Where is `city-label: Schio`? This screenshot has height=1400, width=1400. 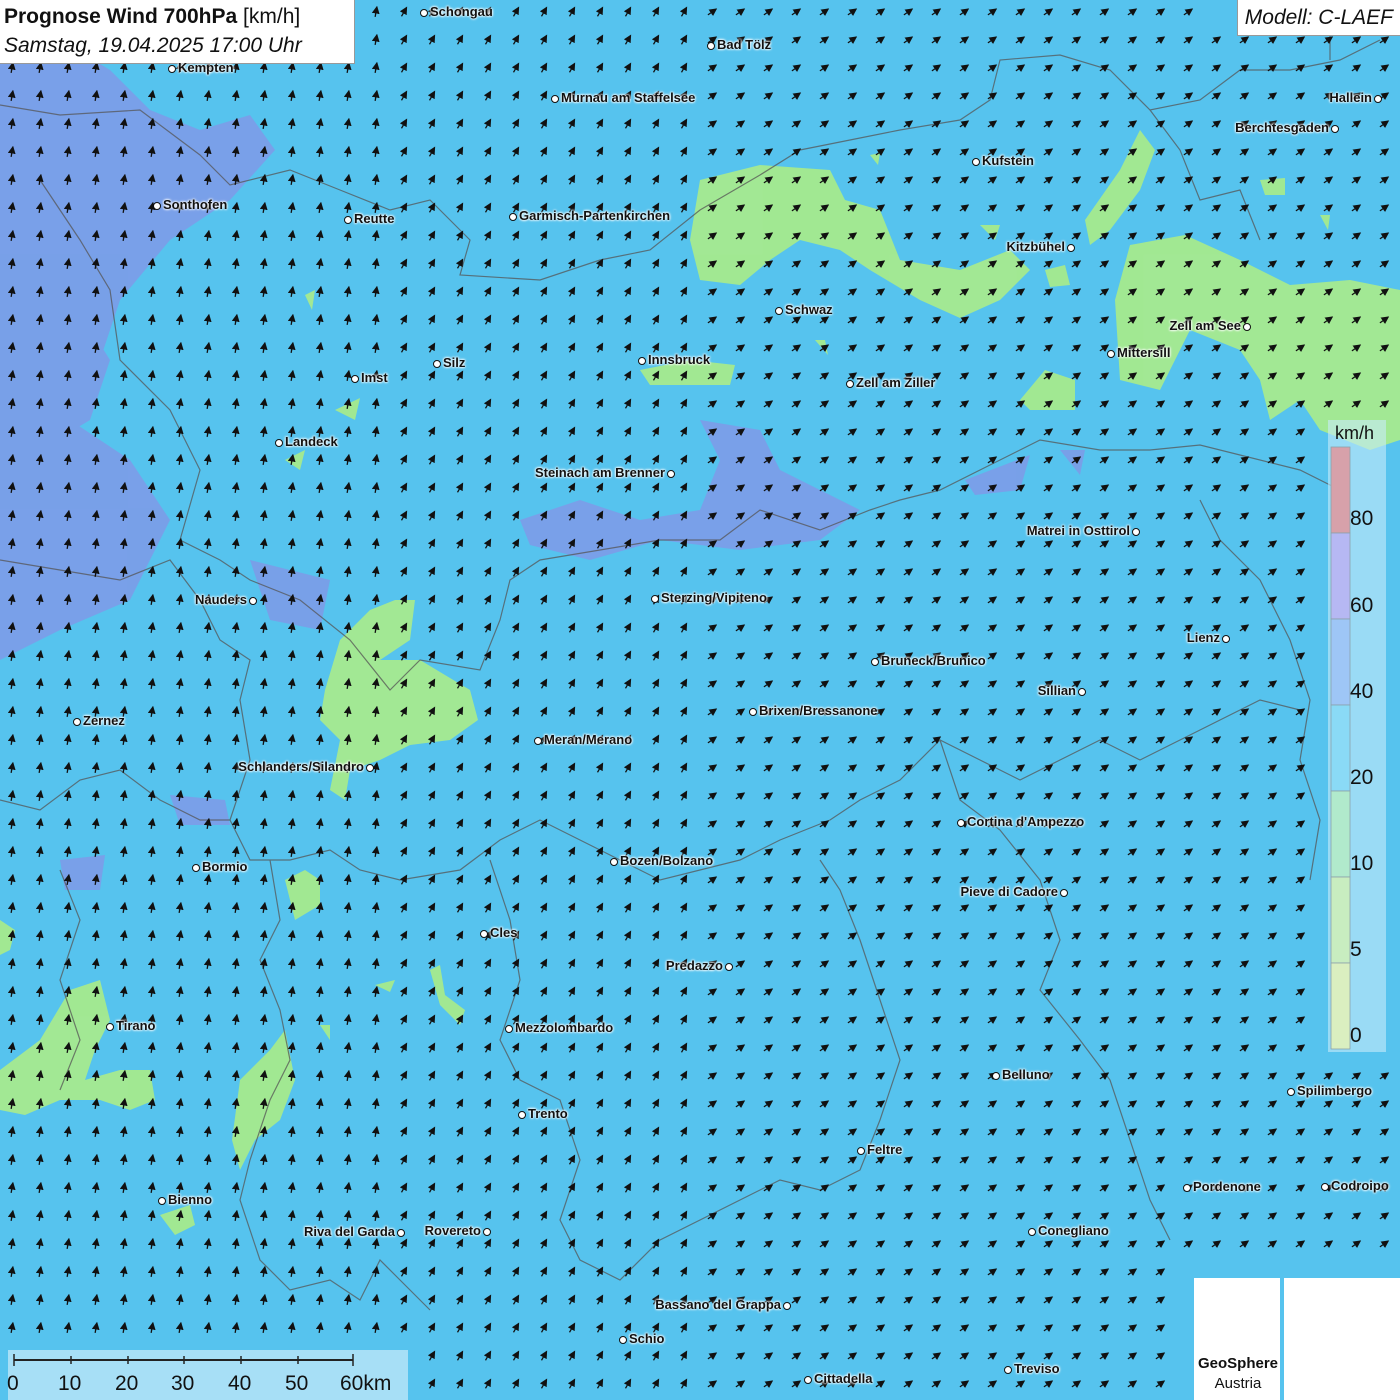 city-label: Schio is located at coordinates (647, 1338).